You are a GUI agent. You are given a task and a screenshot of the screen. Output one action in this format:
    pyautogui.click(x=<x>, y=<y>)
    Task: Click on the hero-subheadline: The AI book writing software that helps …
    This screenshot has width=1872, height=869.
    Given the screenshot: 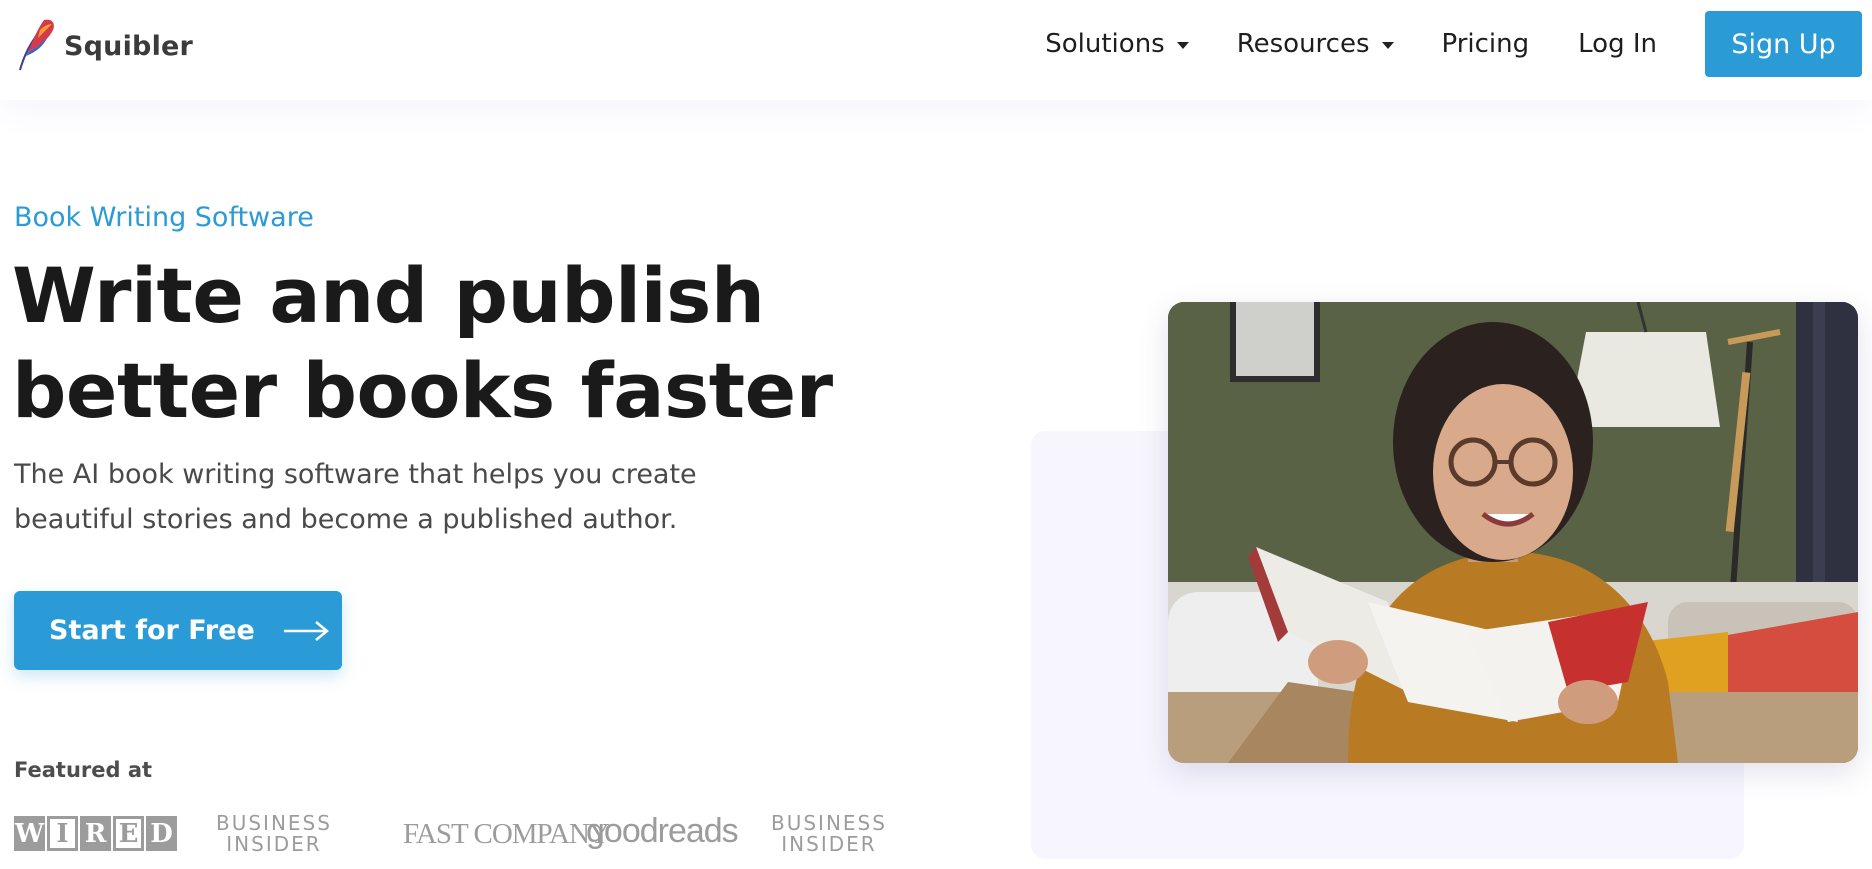 What is the action you would take?
    pyautogui.click(x=394, y=497)
    